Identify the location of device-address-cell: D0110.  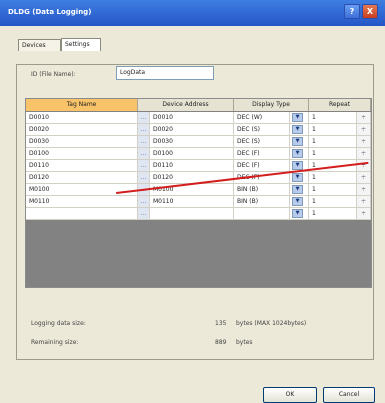
(192, 166).